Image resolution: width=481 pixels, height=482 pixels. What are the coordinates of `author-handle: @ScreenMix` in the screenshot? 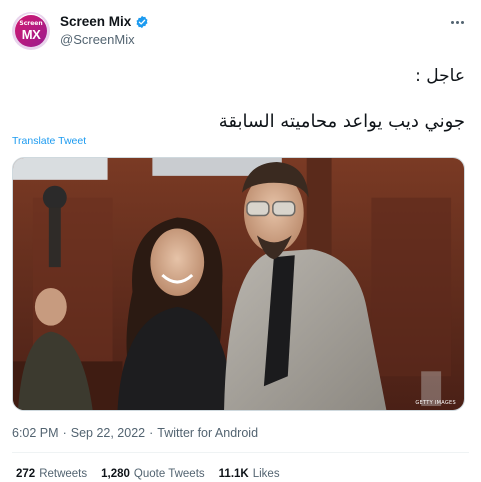 It's located at (97, 39).